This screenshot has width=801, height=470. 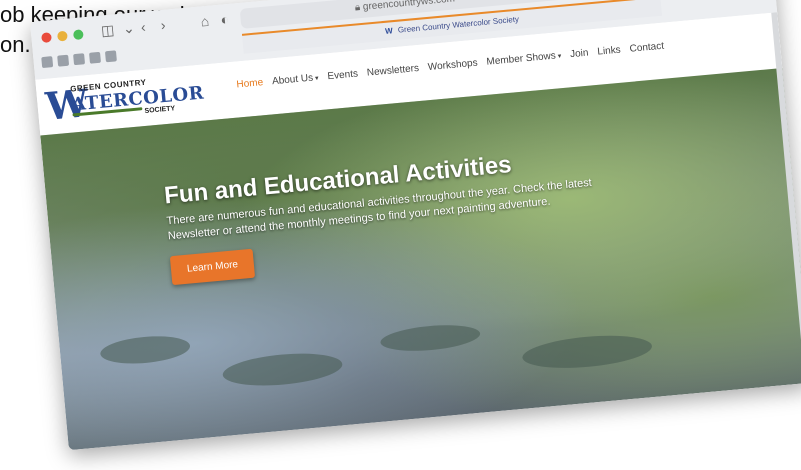 I want to click on address-bar-url: greencountryws.com, so click(x=409, y=6).